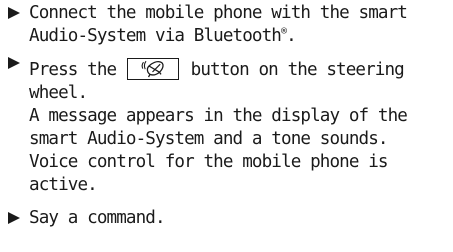  Describe the element at coordinates (155, 36) in the screenshot. I see `step-text: Audio-System via Bluetooth` at that location.